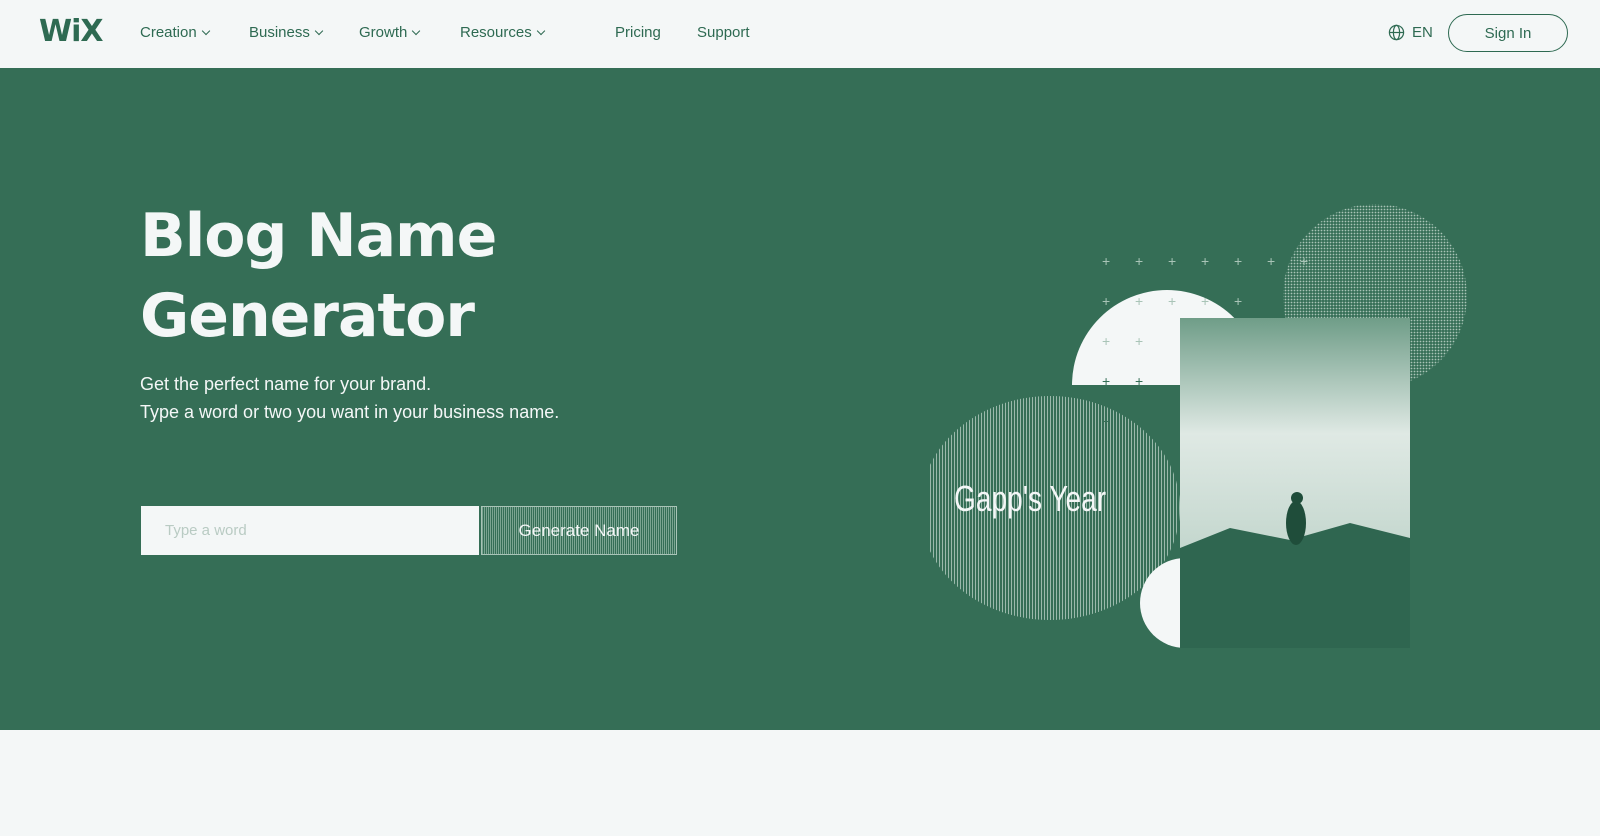 This screenshot has width=1600, height=836. What do you see at coordinates (168, 32) in the screenshot?
I see `nav-creation-label: Creation` at bounding box center [168, 32].